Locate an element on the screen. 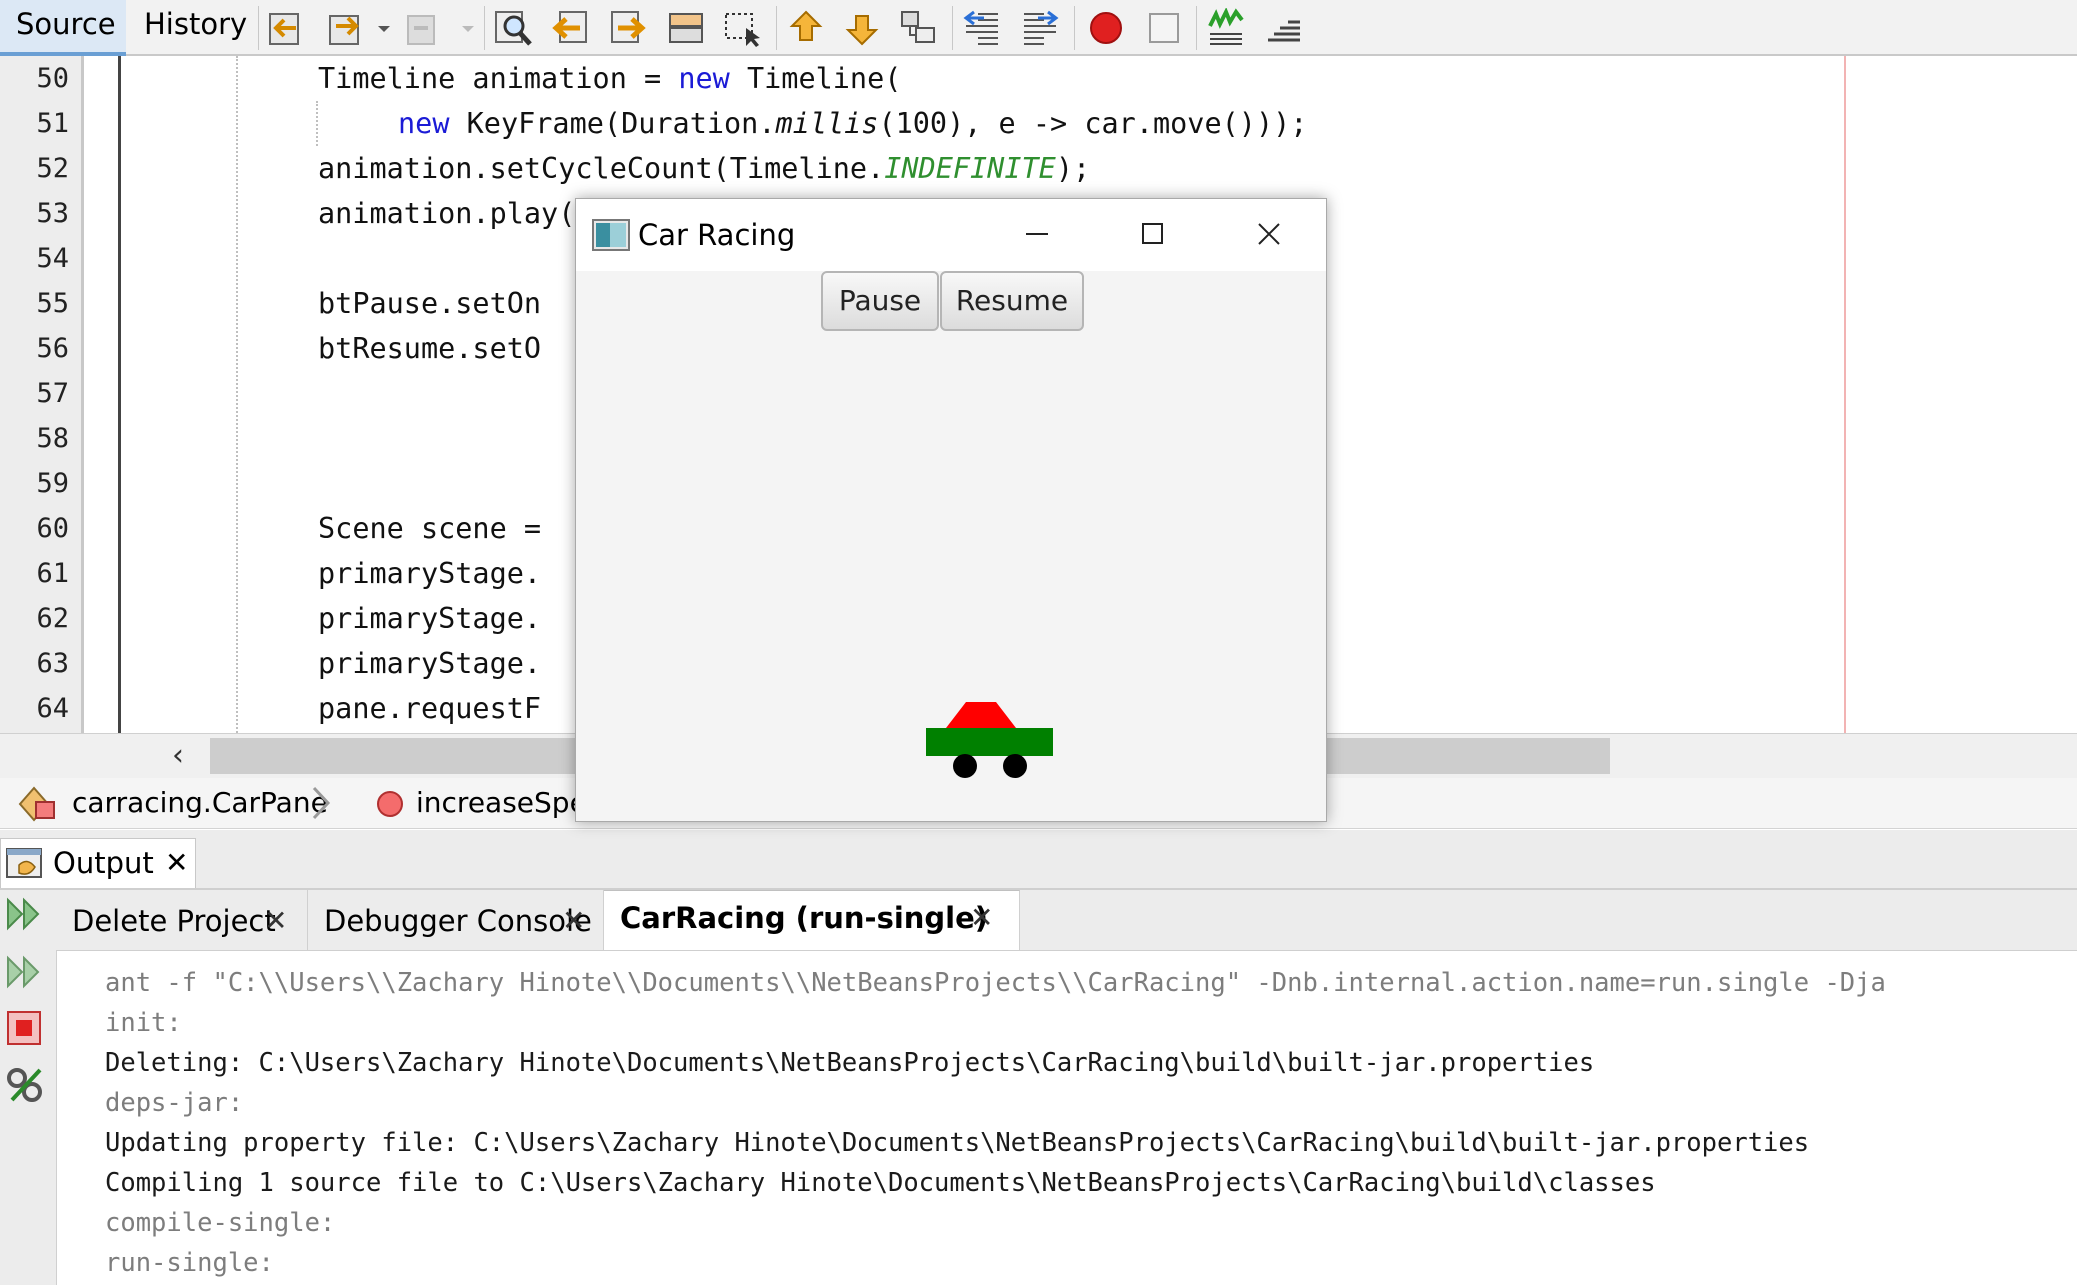  toggle-bookmark-icon is located at coordinates (918, 28).